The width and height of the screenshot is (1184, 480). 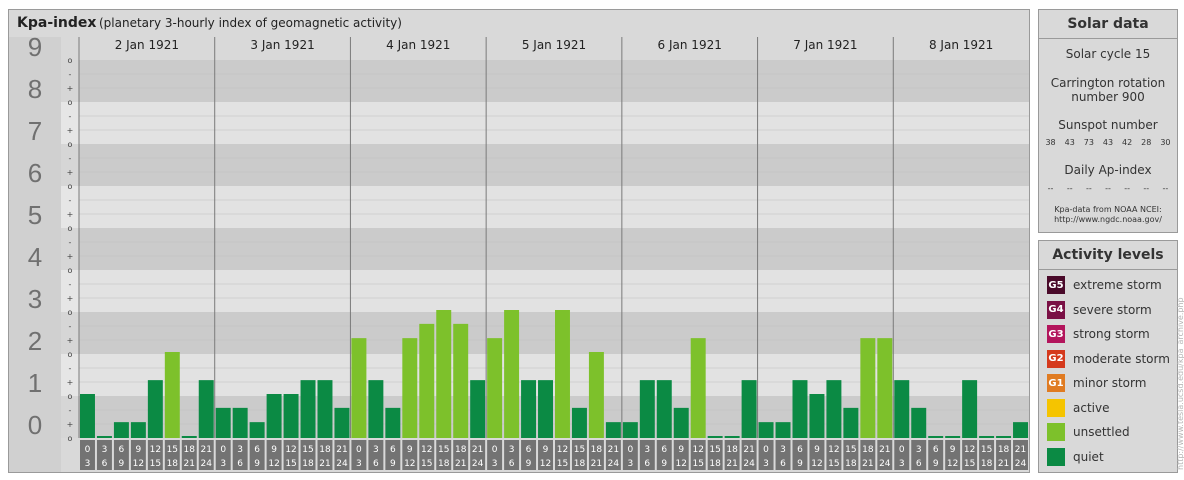 I want to click on legend-label: strong storm, so click(x=1111, y=334).